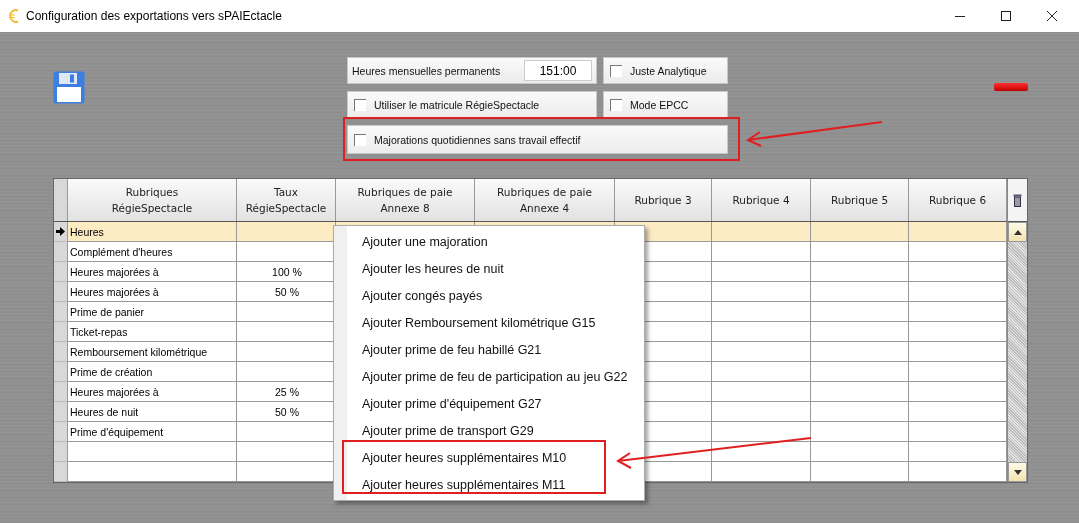 The image size is (1079, 523). What do you see at coordinates (665, 104) in the screenshot?
I see `checkbox: Mode EPCC` at bounding box center [665, 104].